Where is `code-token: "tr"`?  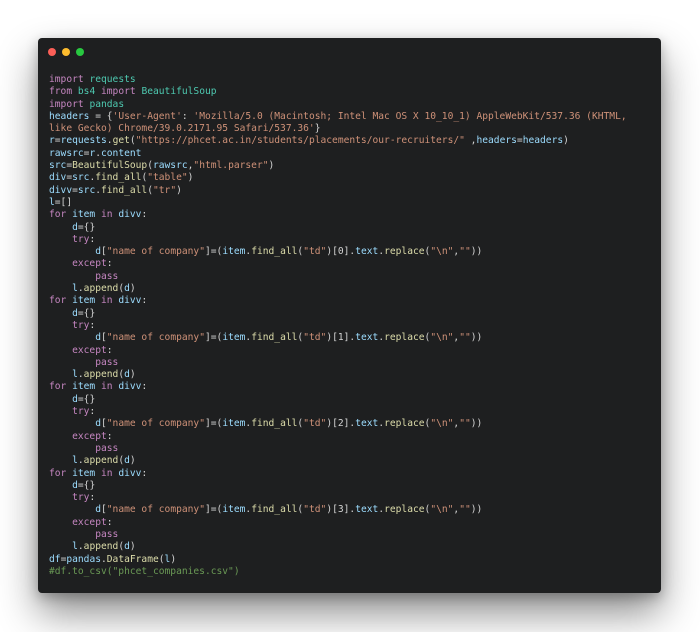 code-token: "tr" is located at coordinates (165, 190).